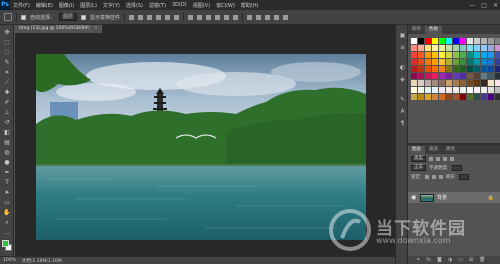 This screenshot has width=500, height=264. I want to click on filter-type-icon, so click(445, 158).